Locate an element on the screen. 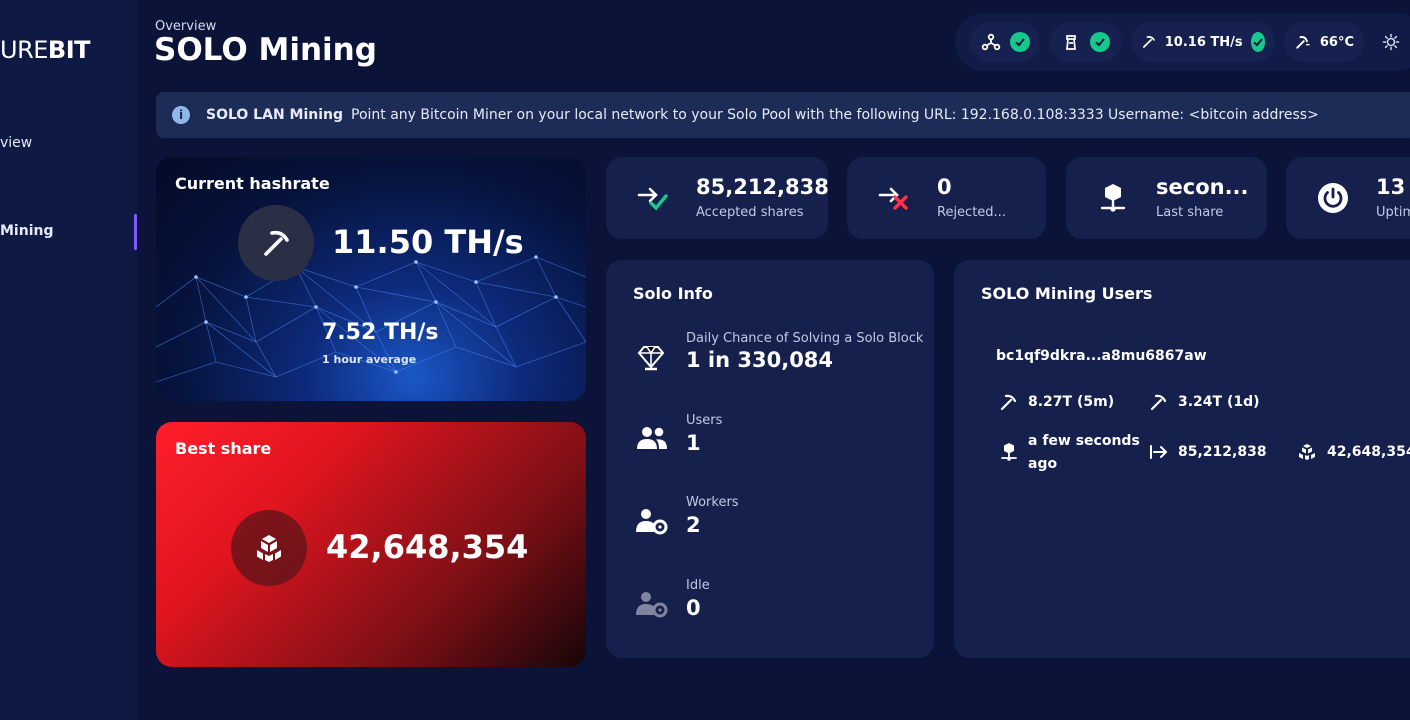 The width and height of the screenshot is (1410, 720). users-label: Users is located at coordinates (704, 420).